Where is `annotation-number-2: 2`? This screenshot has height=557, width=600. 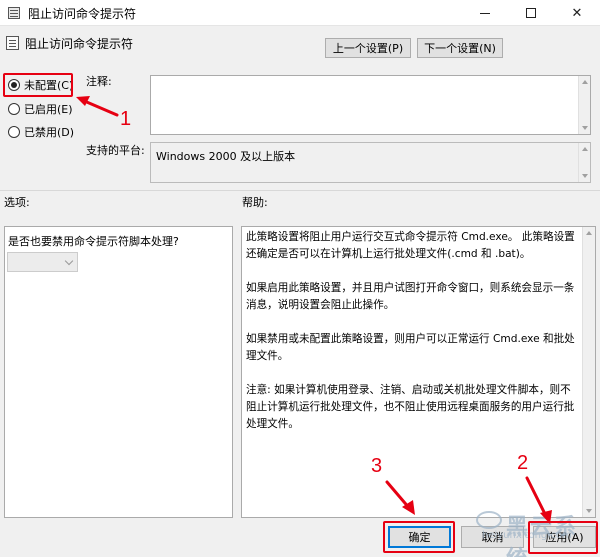 annotation-number-2: 2 is located at coordinates (523, 463).